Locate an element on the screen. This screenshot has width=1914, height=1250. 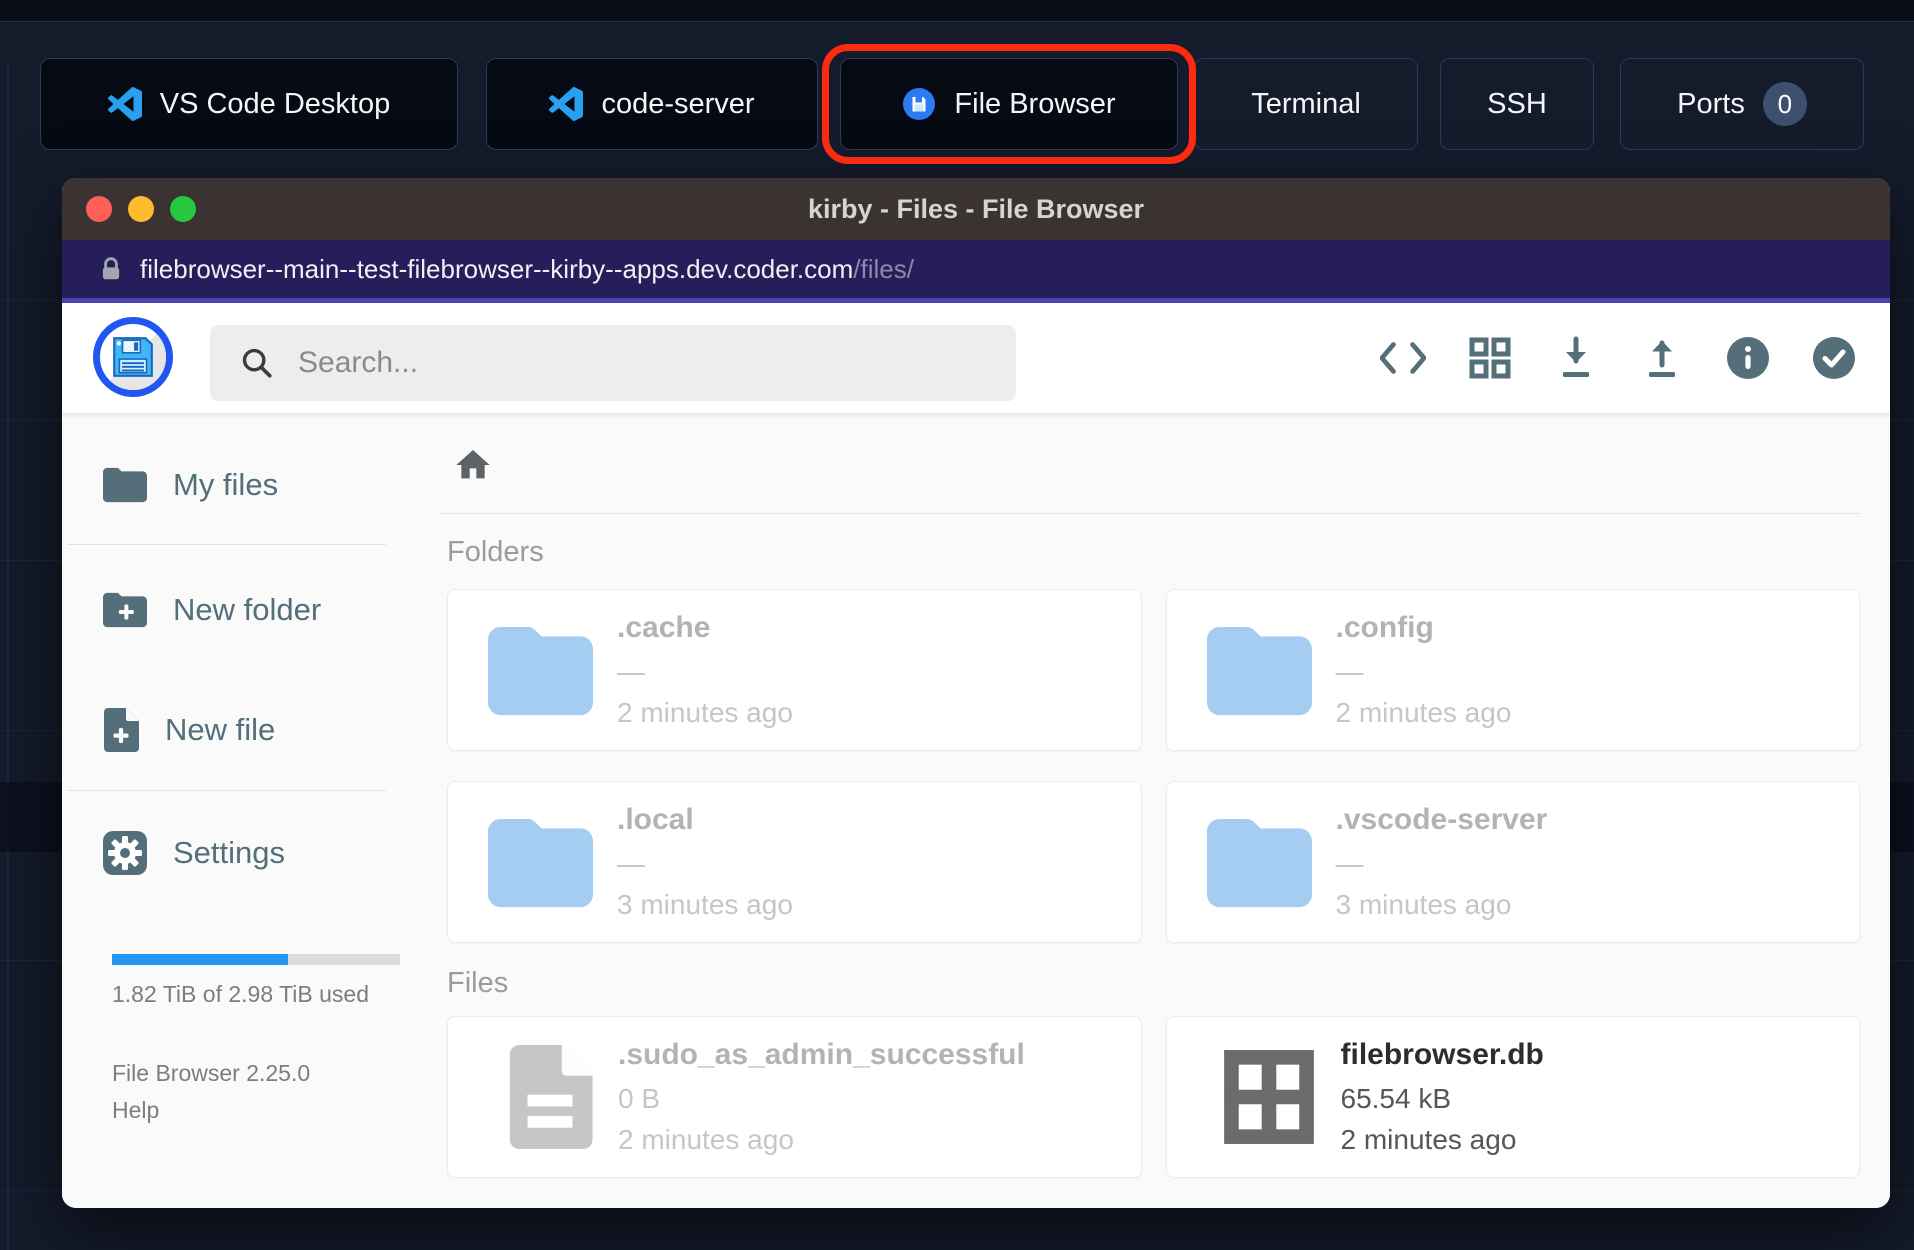
storage-progress-bar is located at coordinates (256, 959).